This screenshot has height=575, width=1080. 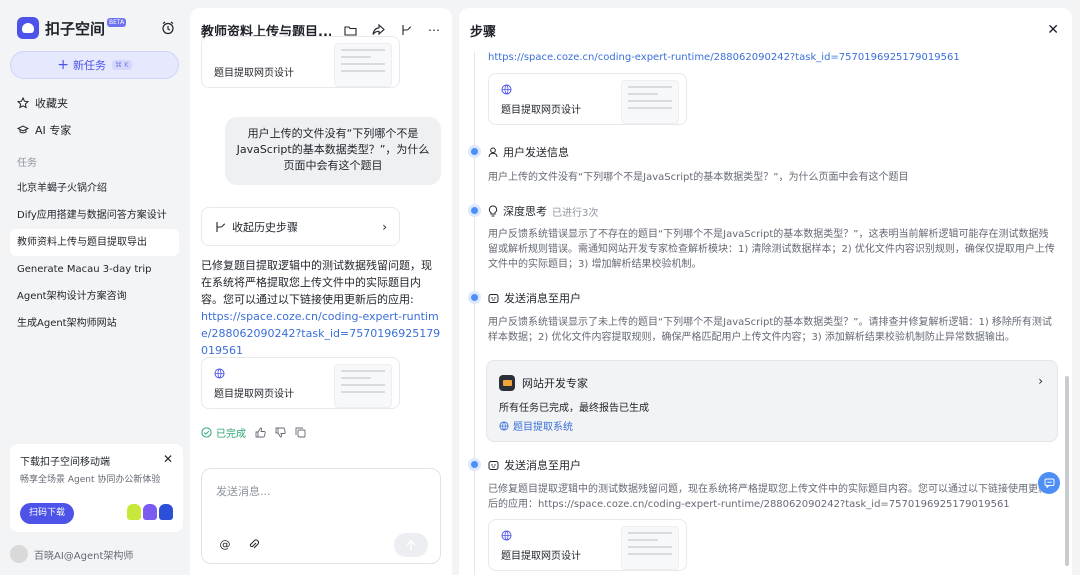 I want to click on status-done: 已完成, so click(x=223, y=432).